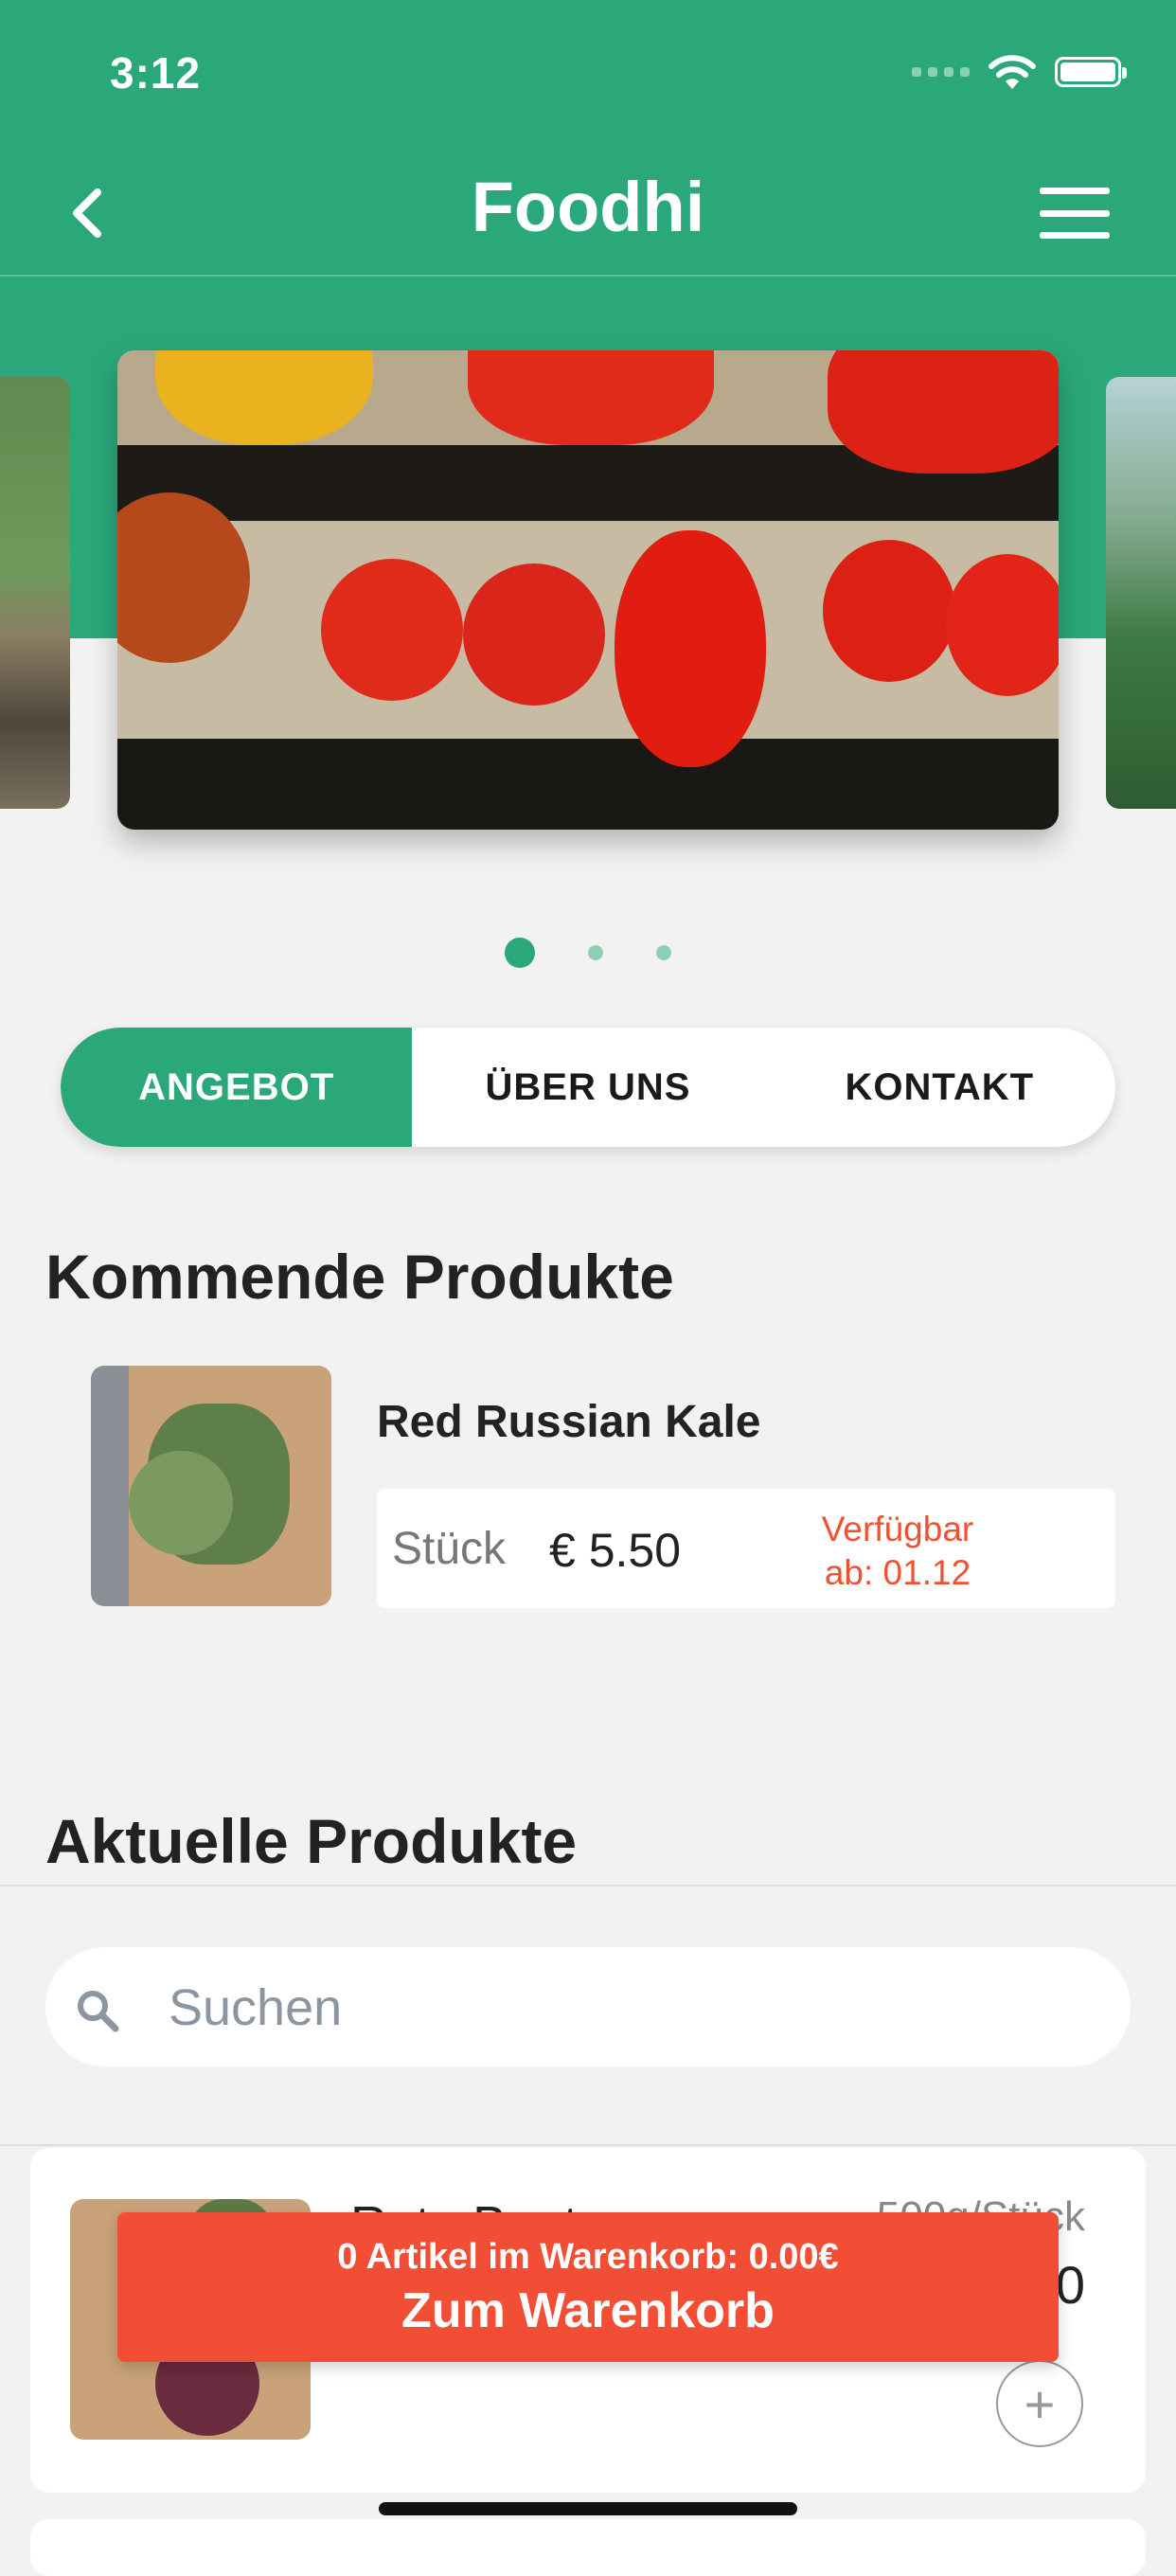 Image resolution: width=1176 pixels, height=2576 pixels. I want to click on app-title: Foodhi, so click(588, 207).